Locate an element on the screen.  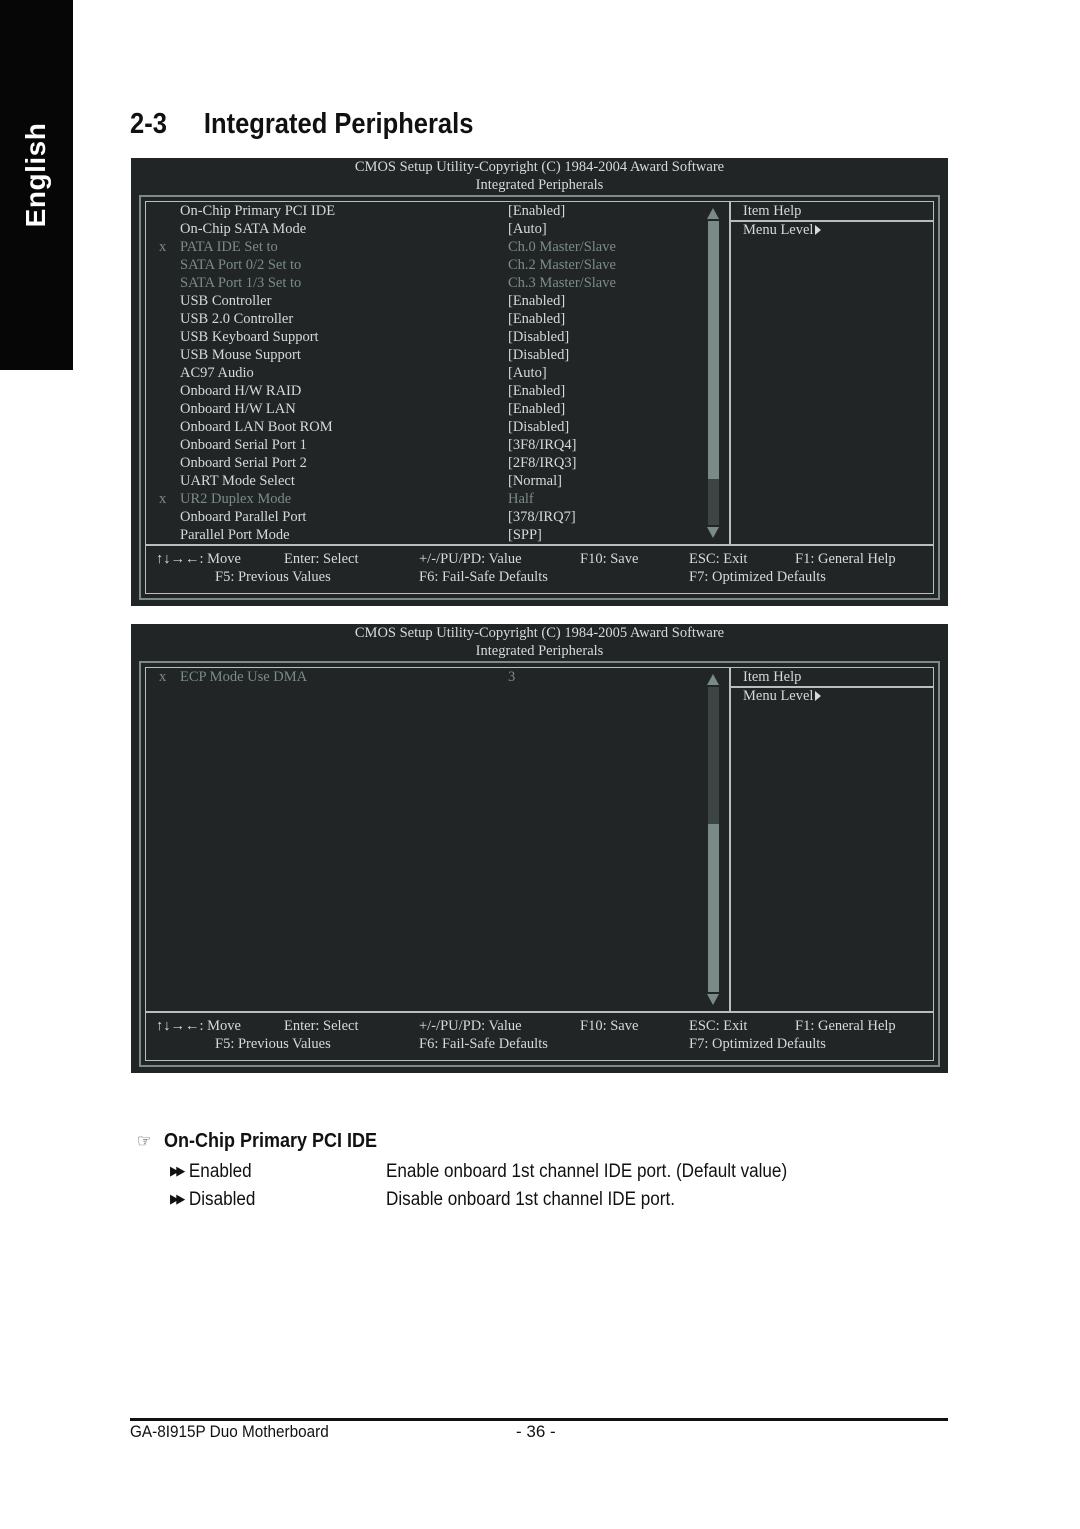
setting-label: On-Chip SATA Mode is located at coordinates (243, 229).